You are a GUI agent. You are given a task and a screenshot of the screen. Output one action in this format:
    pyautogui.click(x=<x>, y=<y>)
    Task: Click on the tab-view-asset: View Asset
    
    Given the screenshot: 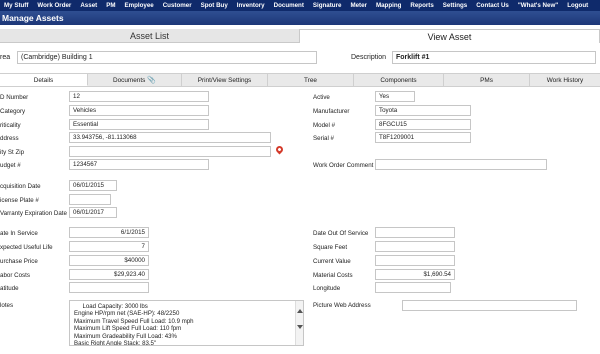 What is the action you would take?
    pyautogui.click(x=449, y=36)
    